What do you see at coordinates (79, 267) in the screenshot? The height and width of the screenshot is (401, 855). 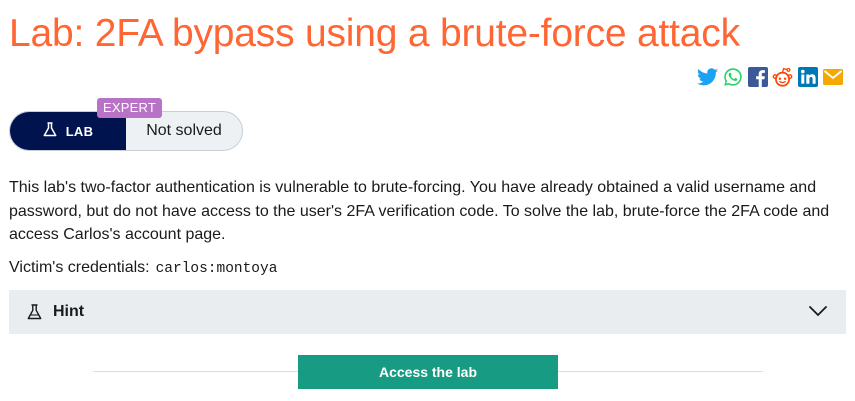 I see `credentials-label: Victim's credentials:` at bounding box center [79, 267].